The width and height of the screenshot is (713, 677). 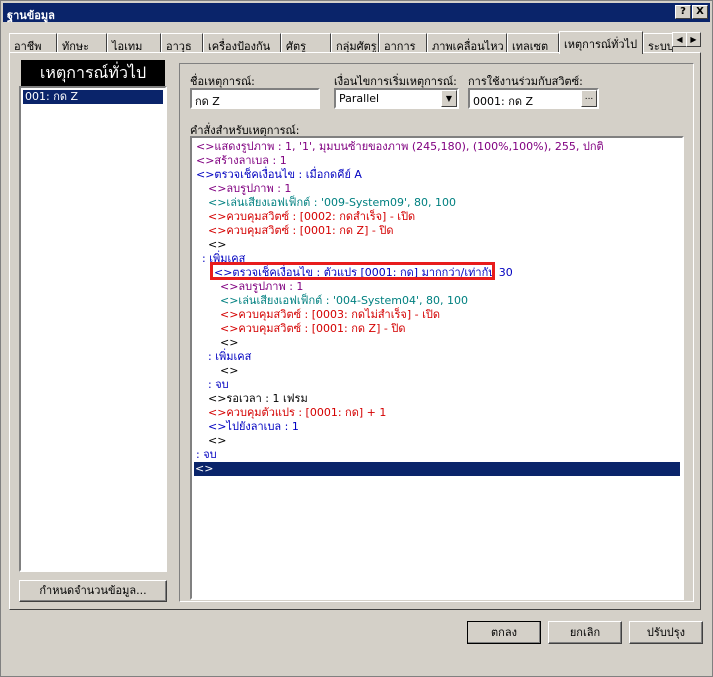 I want to click on command-line: <>ตรวจเช็คเงื่อนไข : เมื่อกดคีย์ A, so click(x=279, y=175).